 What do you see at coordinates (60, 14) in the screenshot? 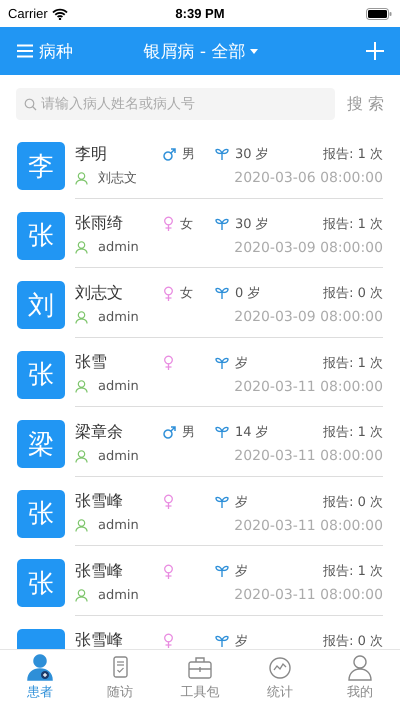
I see `wifi-icon` at bounding box center [60, 14].